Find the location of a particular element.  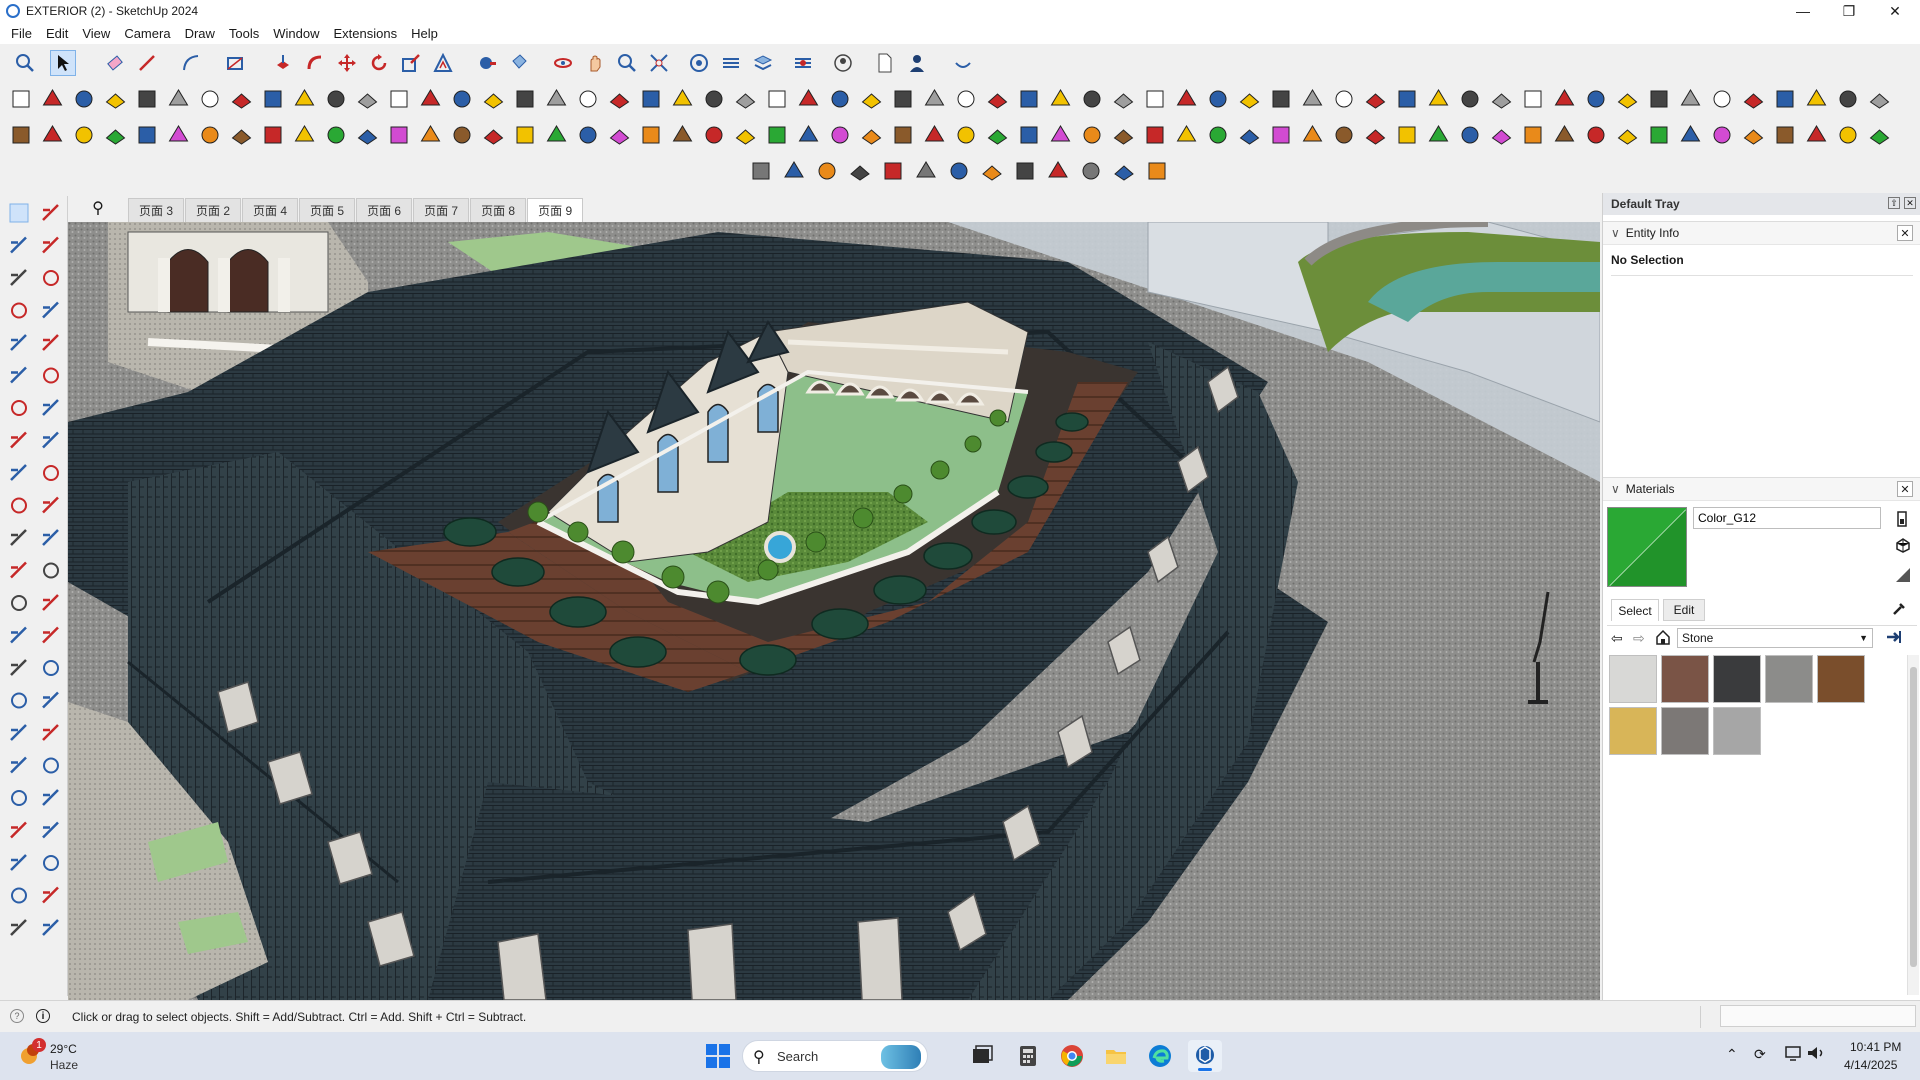

tray-close-icon: ✕ is located at coordinates (1910, 203).